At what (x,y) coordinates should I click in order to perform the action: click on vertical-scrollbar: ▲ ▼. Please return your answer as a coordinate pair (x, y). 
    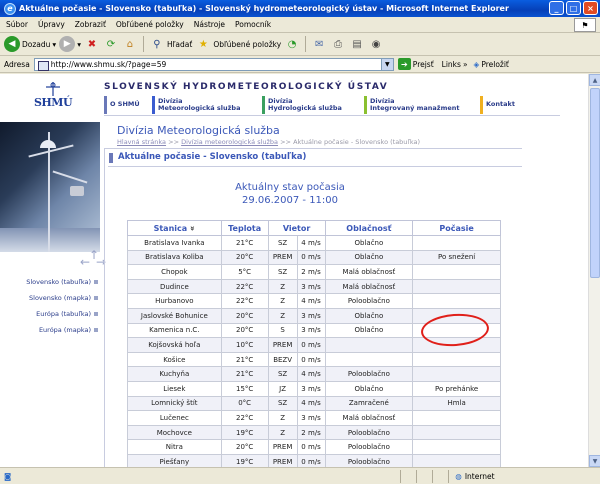
    Looking at the image, I should click on (594, 270).